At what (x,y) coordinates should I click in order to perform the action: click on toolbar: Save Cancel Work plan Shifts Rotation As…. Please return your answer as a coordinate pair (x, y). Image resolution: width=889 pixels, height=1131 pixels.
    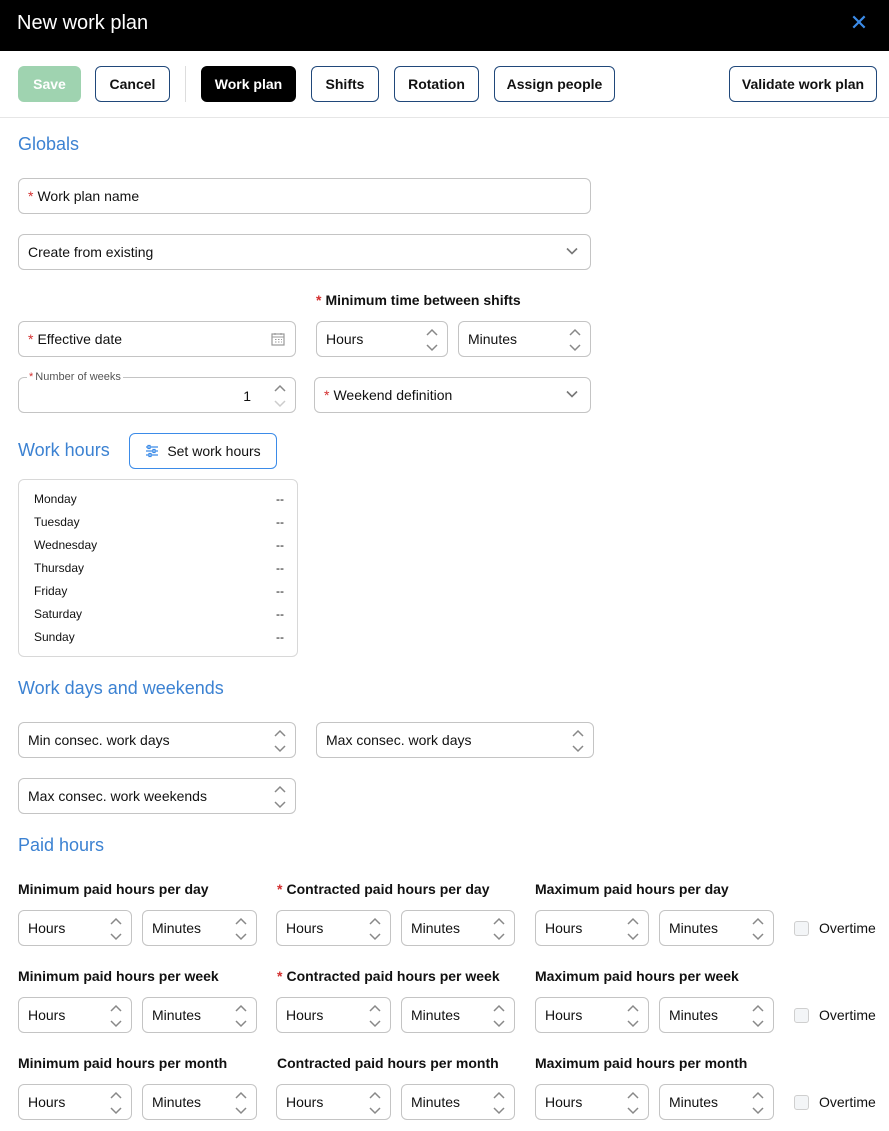
    Looking at the image, I should click on (444, 84).